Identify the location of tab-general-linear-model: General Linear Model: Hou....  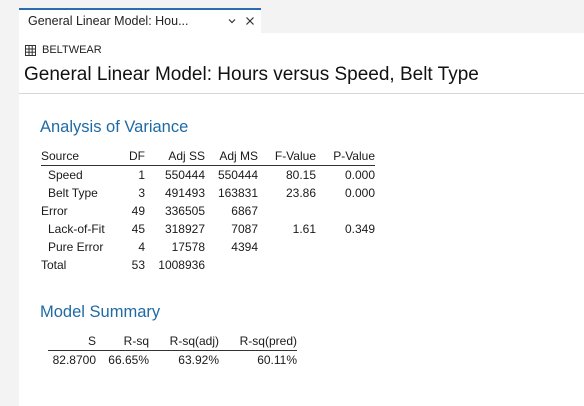
(140, 20).